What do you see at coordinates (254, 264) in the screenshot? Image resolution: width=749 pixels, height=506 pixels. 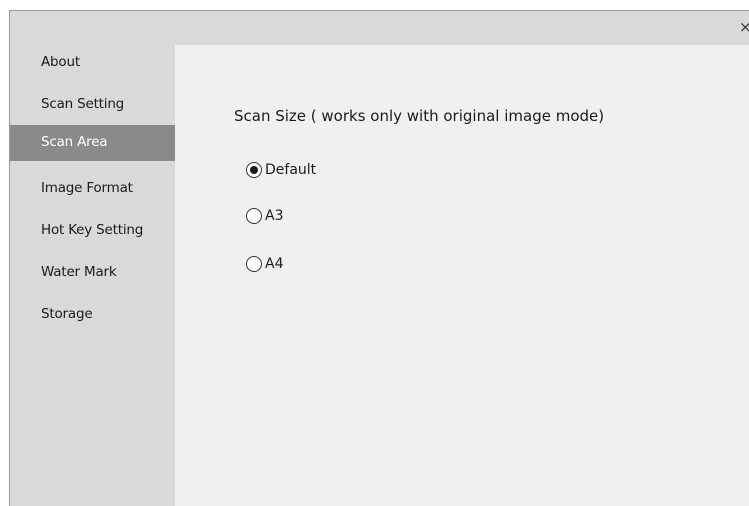 I see `radio-a4` at bounding box center [254, 264].